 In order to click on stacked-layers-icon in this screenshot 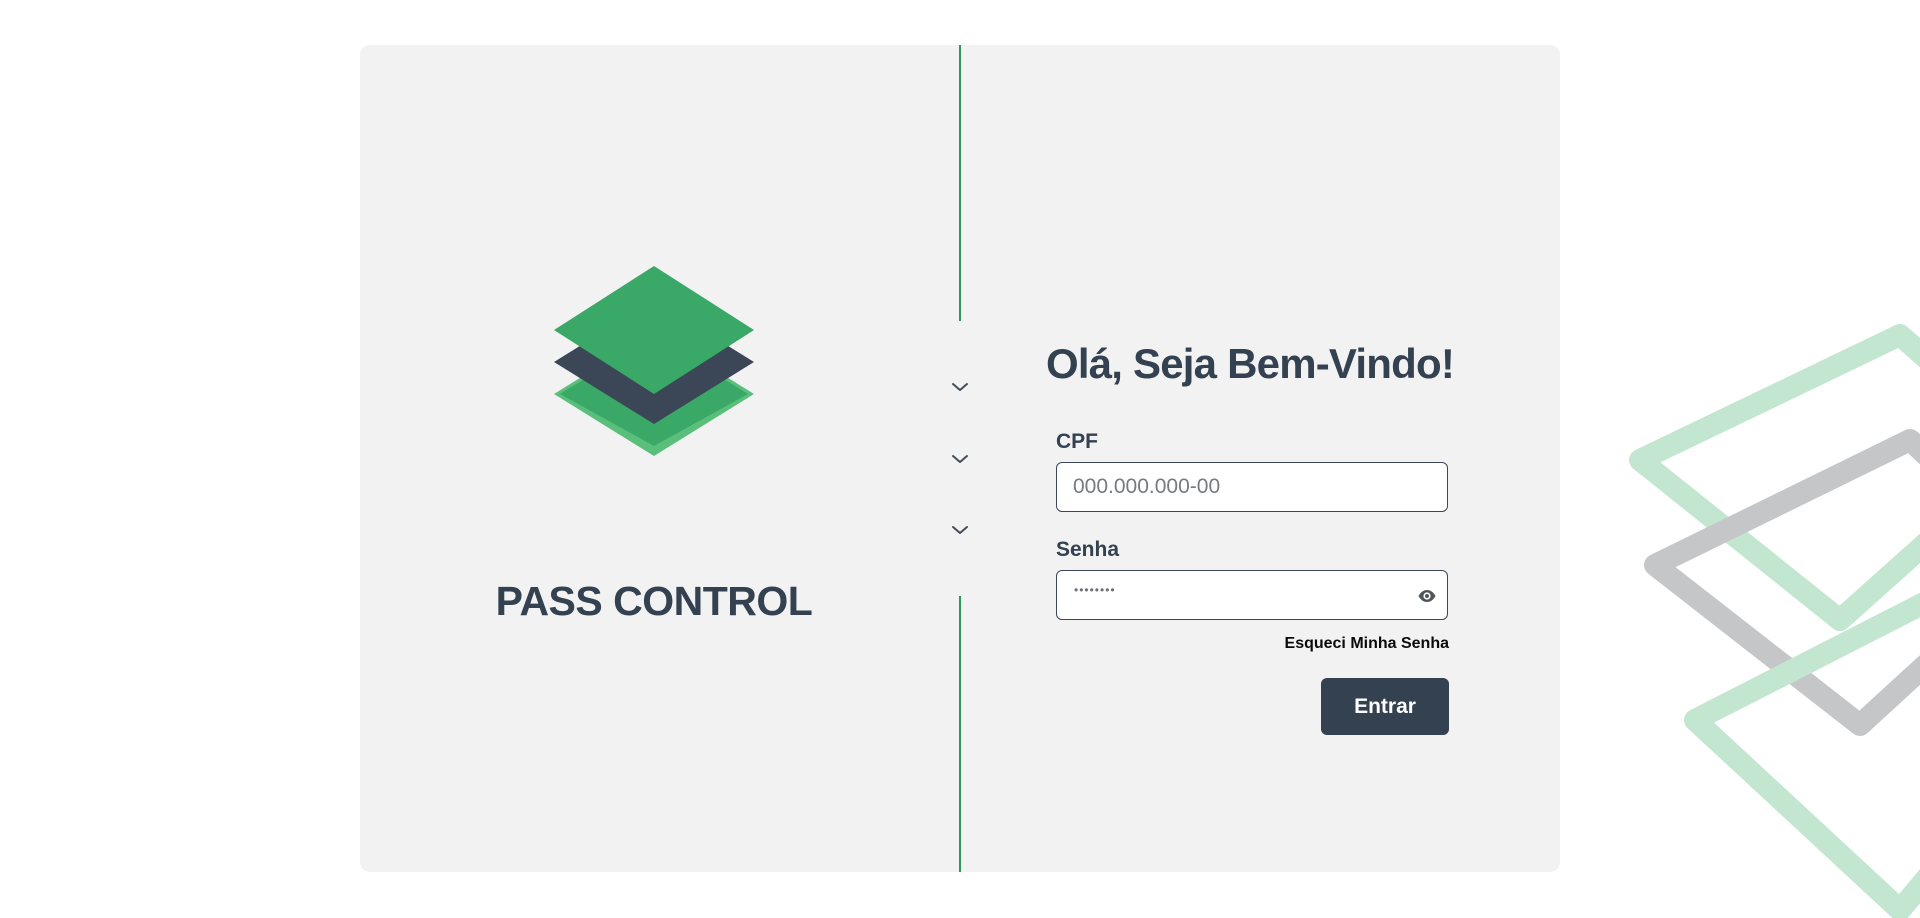, I will do `click(654, 361)`.